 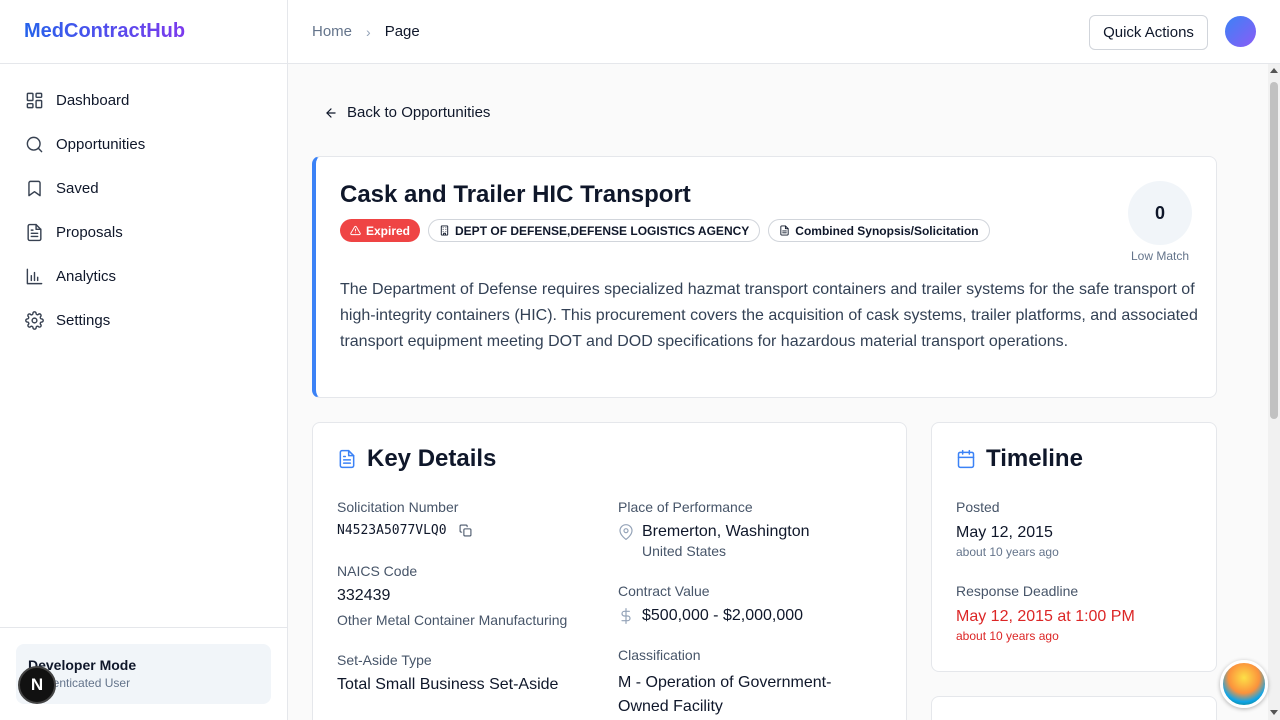 I want to click on copy-icon, so click(x=465, y=530).